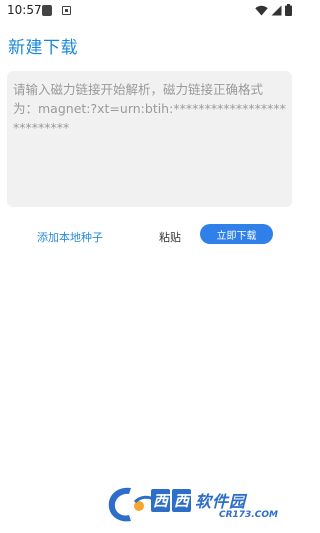  I want to click on status-time: 10:57, so click(24, 10).